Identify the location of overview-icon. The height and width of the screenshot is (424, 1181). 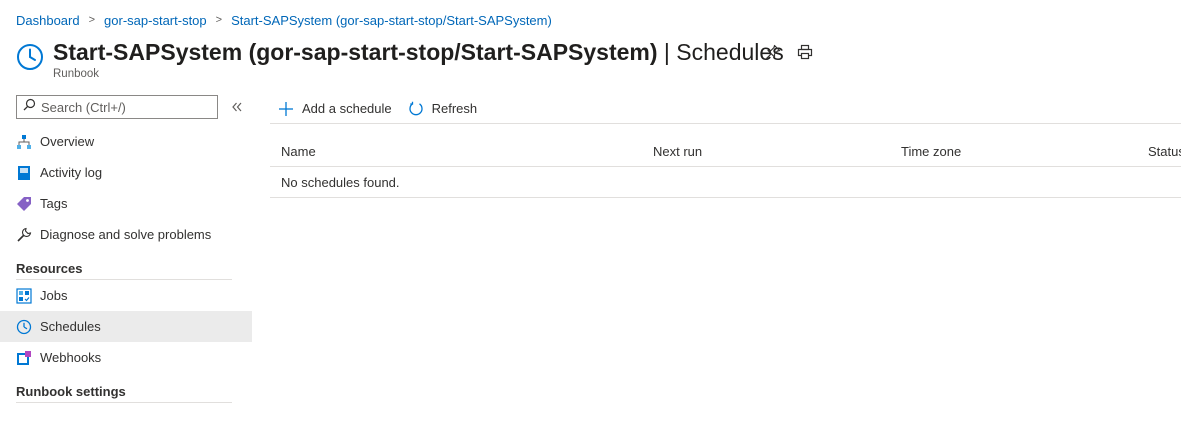
(24, 142).